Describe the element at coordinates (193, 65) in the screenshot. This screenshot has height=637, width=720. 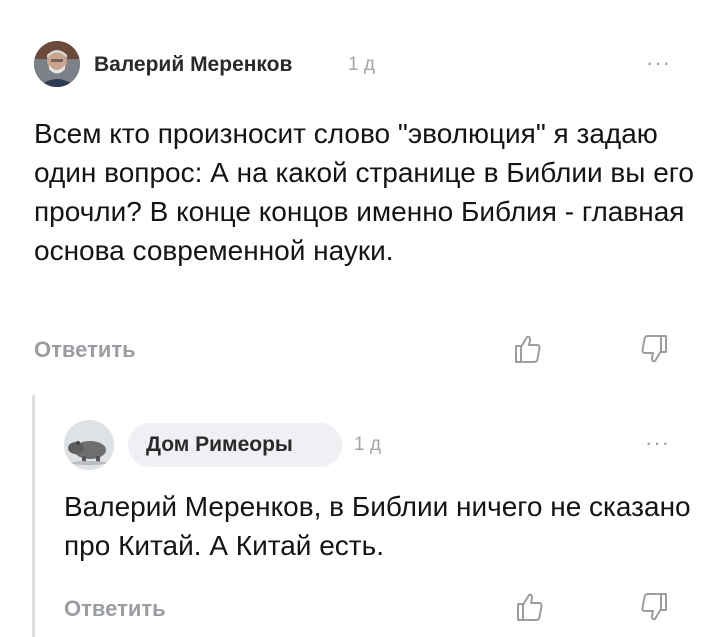
I see `author-name: Валерий Меренков` at that location.